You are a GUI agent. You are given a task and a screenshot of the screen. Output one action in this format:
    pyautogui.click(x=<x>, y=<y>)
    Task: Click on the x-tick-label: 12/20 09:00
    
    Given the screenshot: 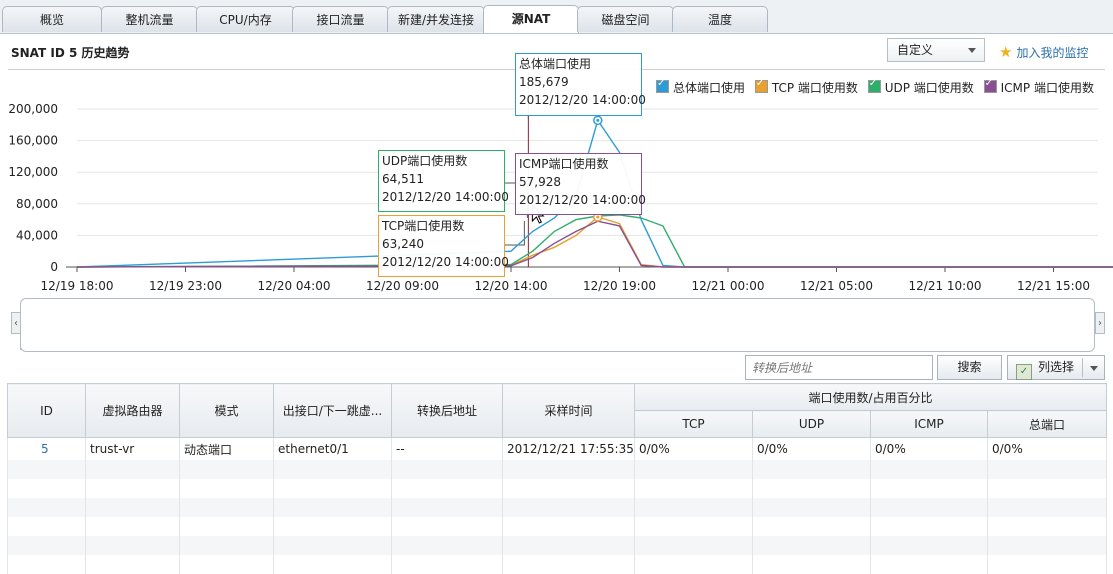 What is the action you would take?
    pyautogui.click(x=402, y=286)
    